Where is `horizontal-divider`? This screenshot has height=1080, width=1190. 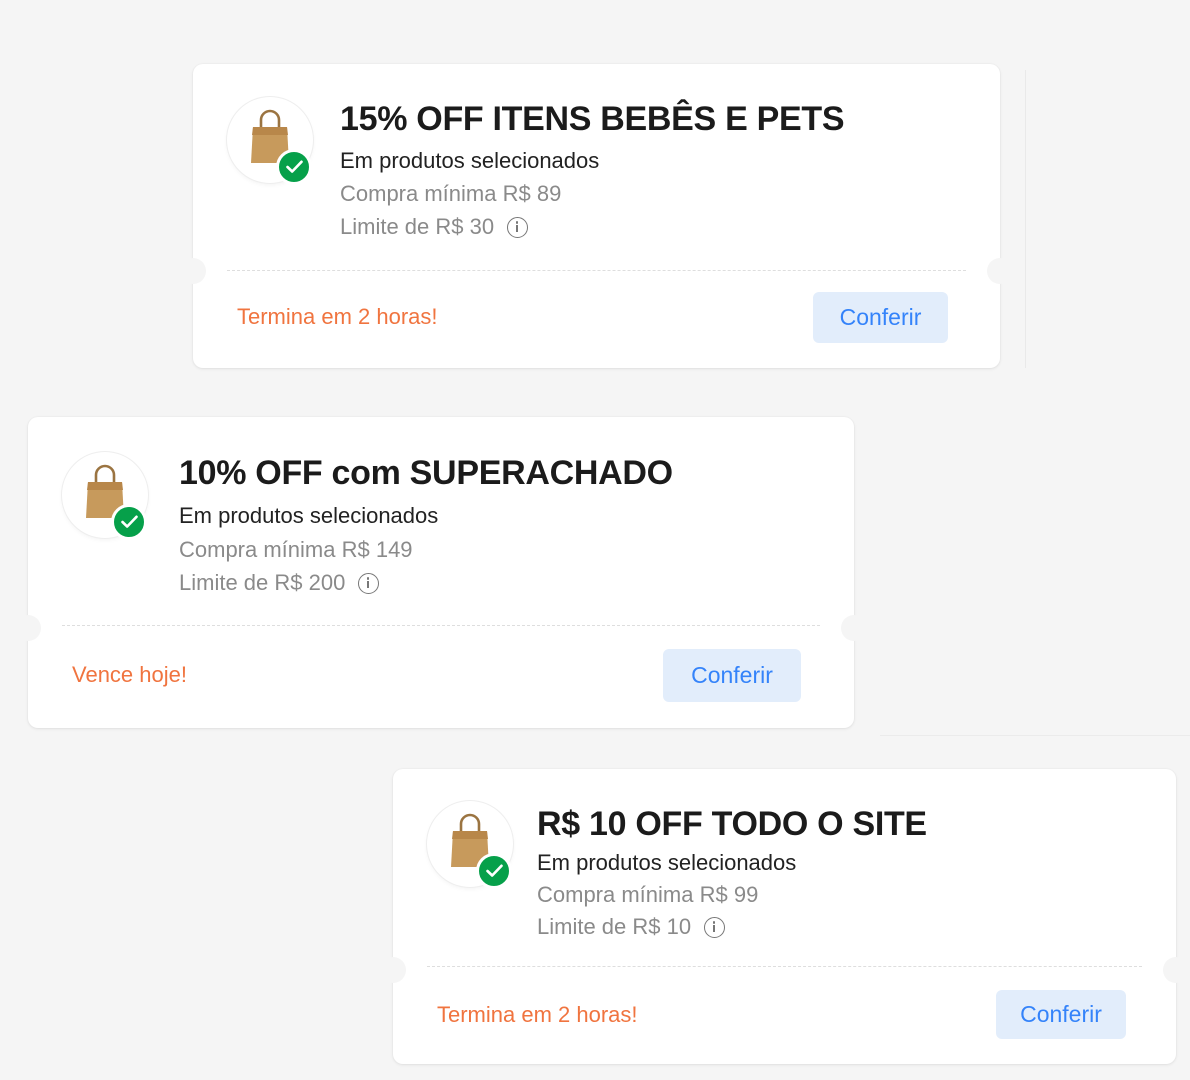
horizontal-divider is located at coordinates (1035, 735).